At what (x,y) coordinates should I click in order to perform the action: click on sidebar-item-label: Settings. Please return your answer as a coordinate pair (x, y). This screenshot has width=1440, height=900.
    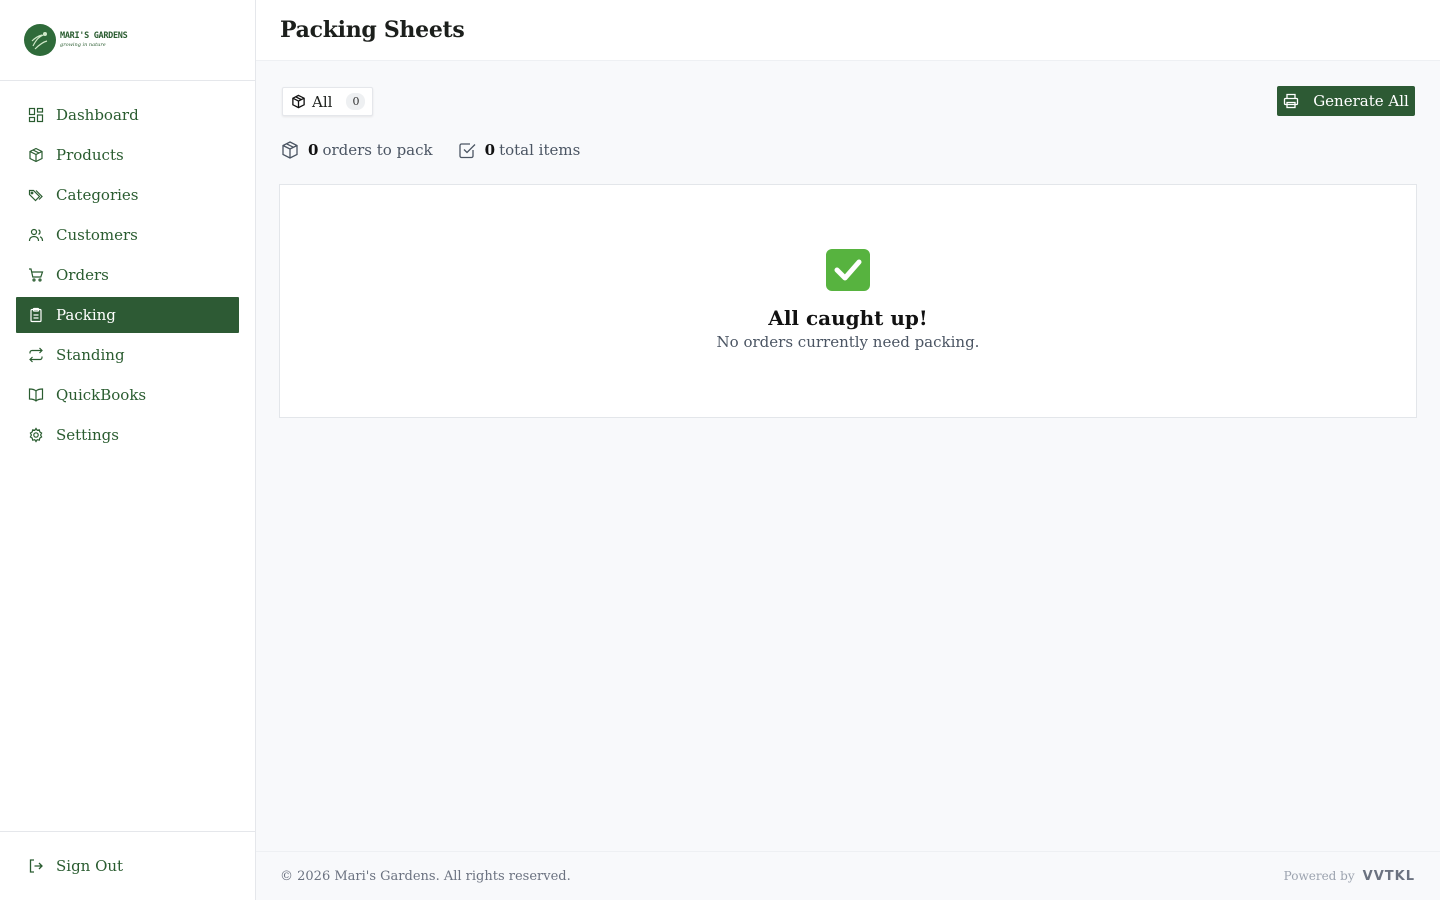
    Looking at the image, I should click on (87, 435).